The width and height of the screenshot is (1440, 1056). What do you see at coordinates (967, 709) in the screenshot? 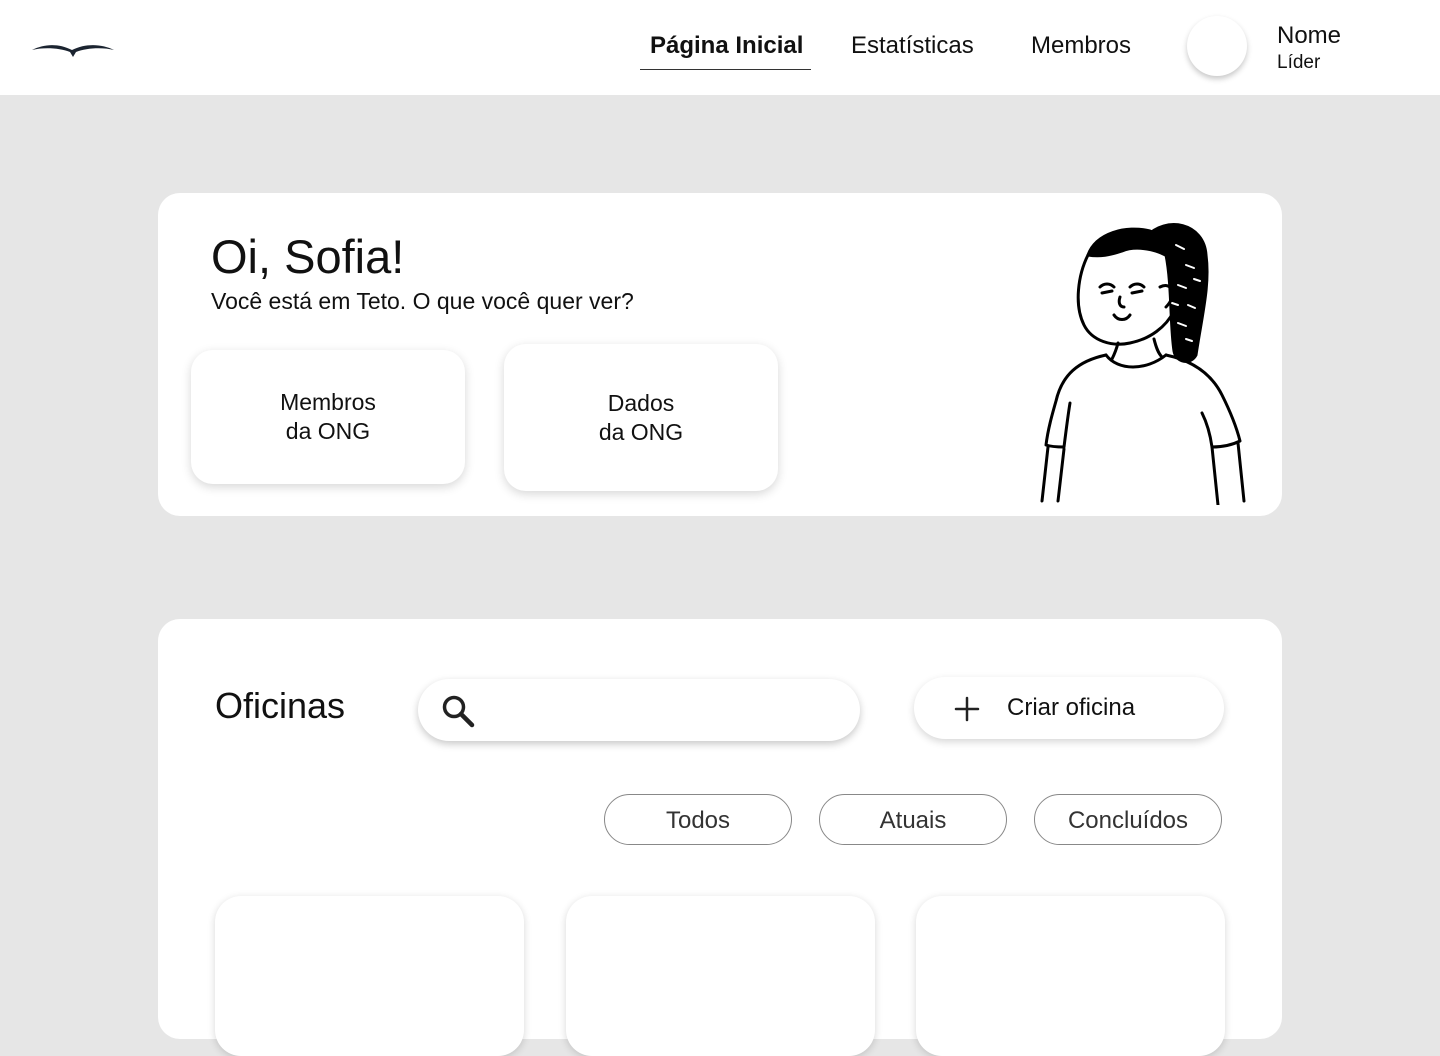
I see `plus-icon` at bounding box center [967, 709].